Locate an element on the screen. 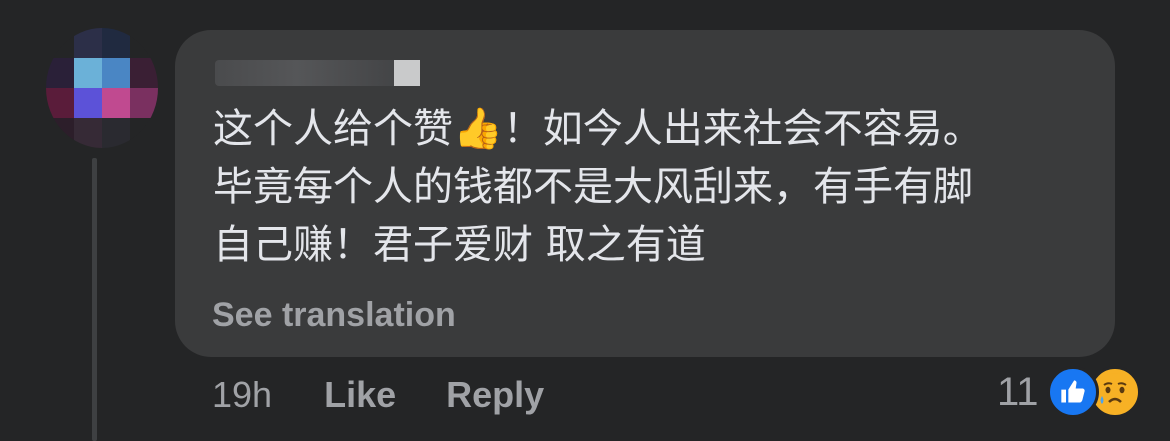 This screenshot has width=1170, height=441. thread-line is located at coordinates (94, 299).